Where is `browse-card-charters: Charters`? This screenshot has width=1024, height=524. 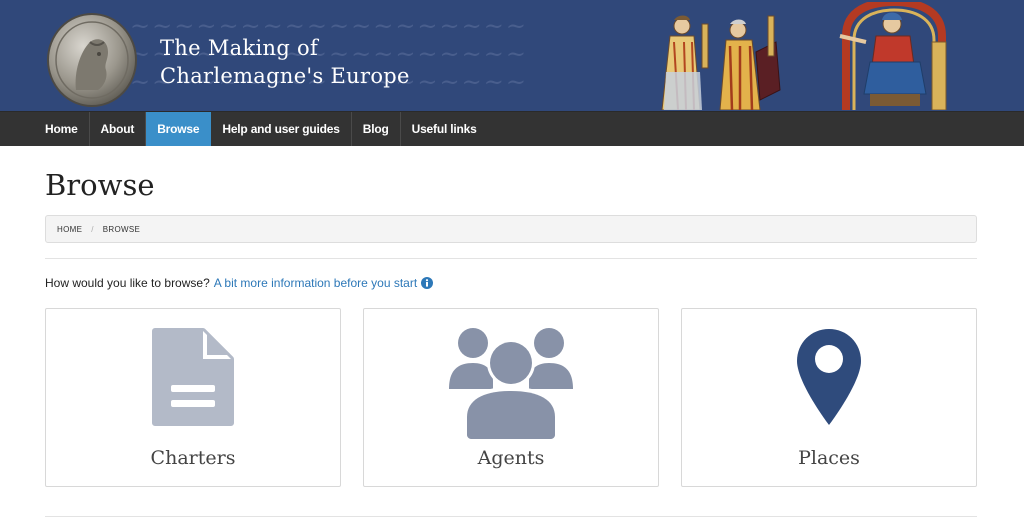 browse-card-charters: Charters is located at coordinates (193, 397).